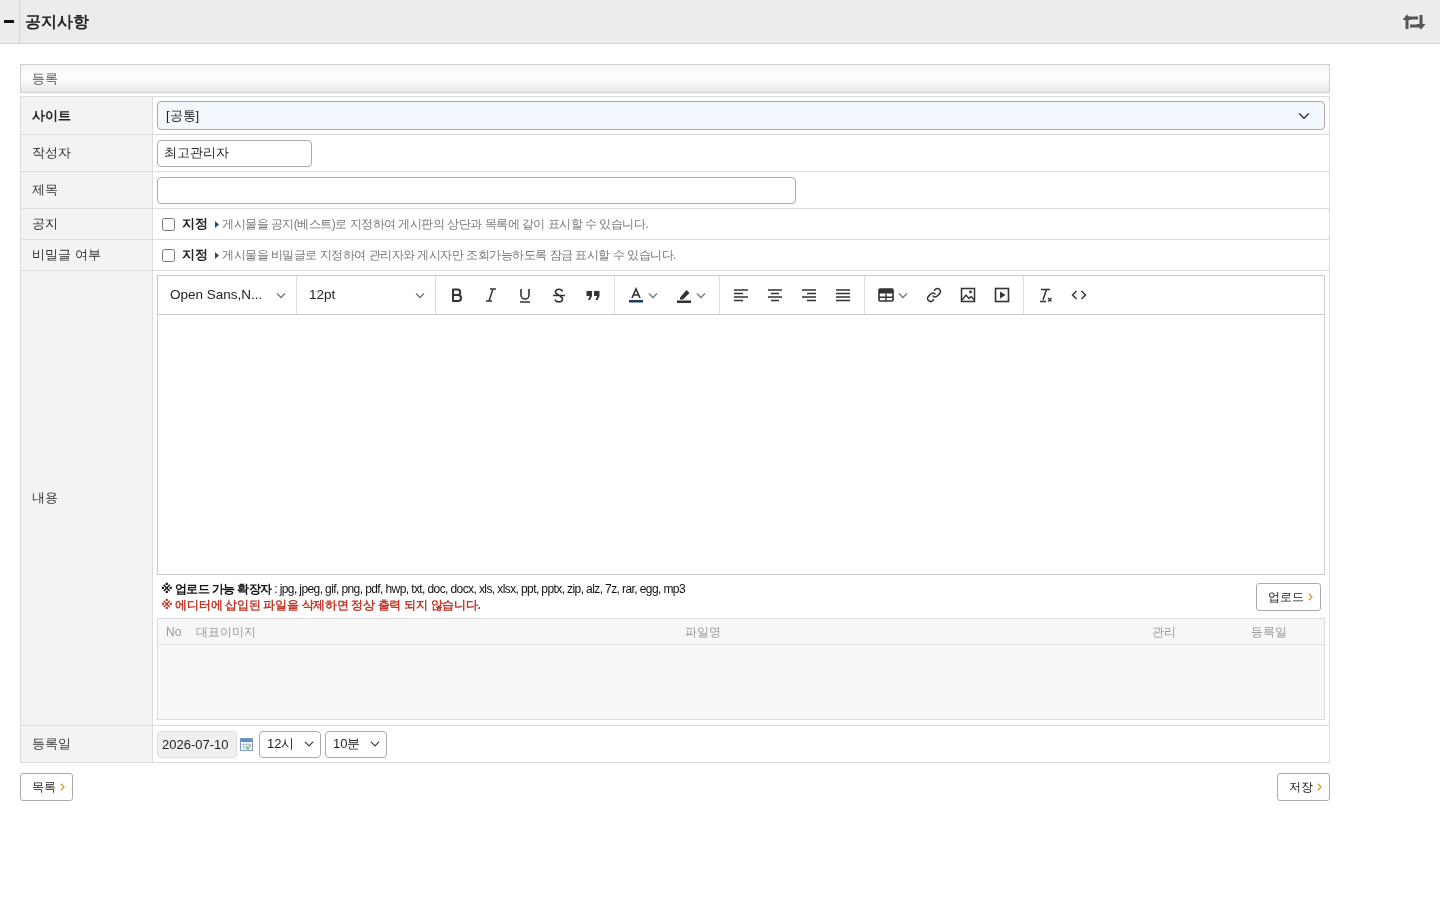 The image size is (1440, 900). What do you see at coordinates (684, 295) in the screenshot?
I see `highlighter-icon` at bounding box center [684, 295].